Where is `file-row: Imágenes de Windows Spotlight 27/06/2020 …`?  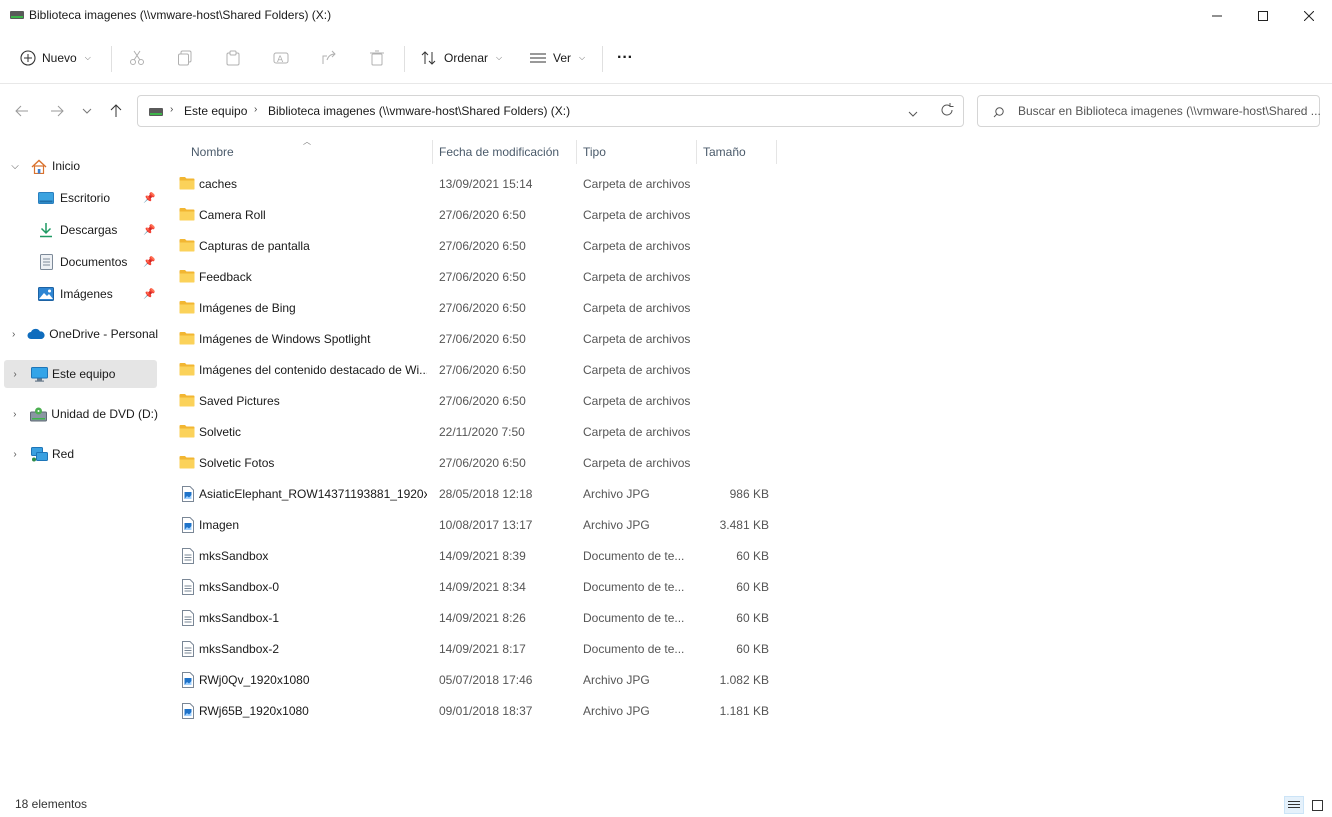 file-row: Imágenes de Windows Spotlight 27/06/2020 … is located at coordinates (476, 339).